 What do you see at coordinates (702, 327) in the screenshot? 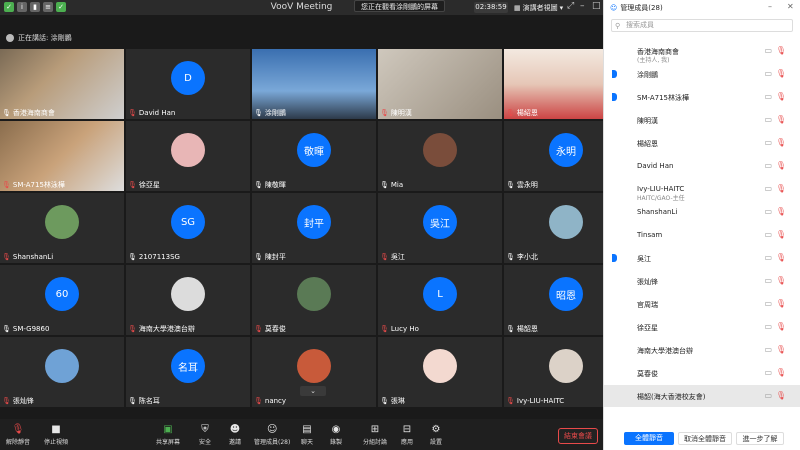
I see `member-row: 徐亞星 ▭ 🎙` at bounding box center [702, 327].